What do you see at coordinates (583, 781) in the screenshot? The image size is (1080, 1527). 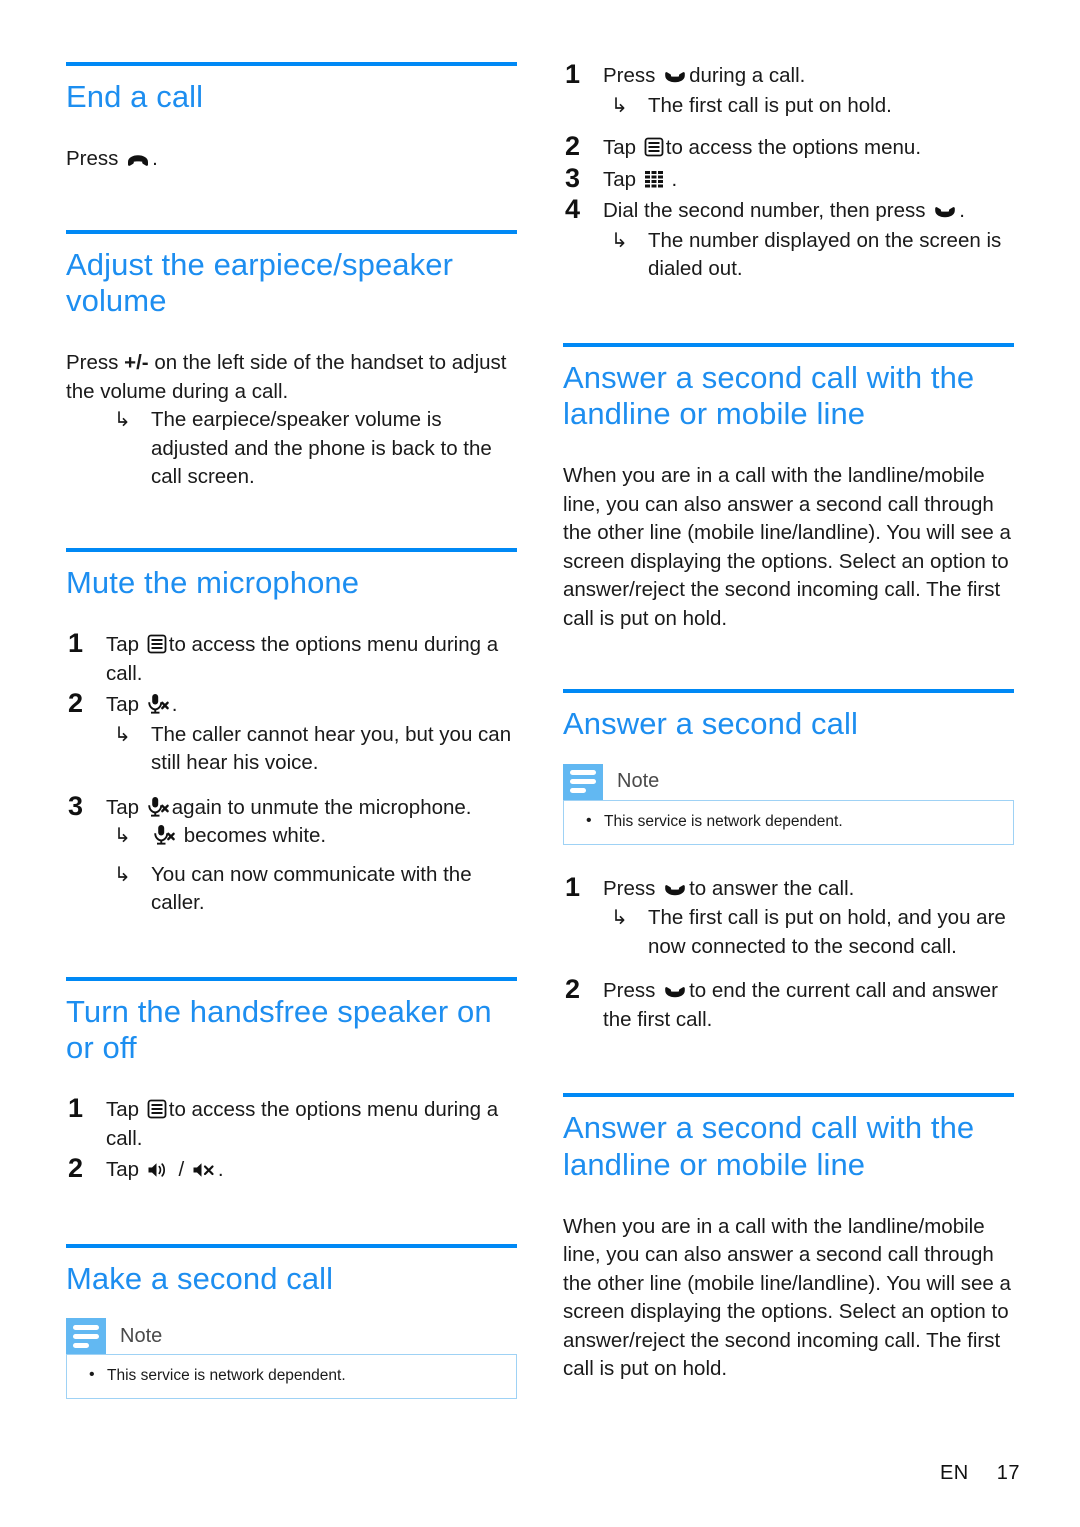 I see `note-icon` at bounding box center [583, 781].